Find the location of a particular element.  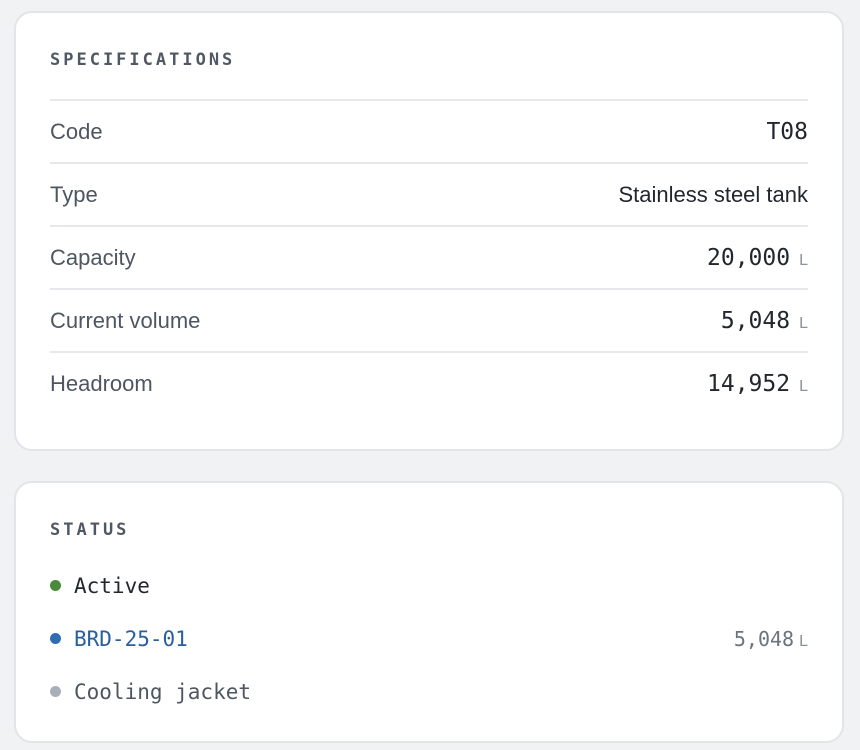

spec-value-capacity: 20,000 L is located at coordinates (757, 258).